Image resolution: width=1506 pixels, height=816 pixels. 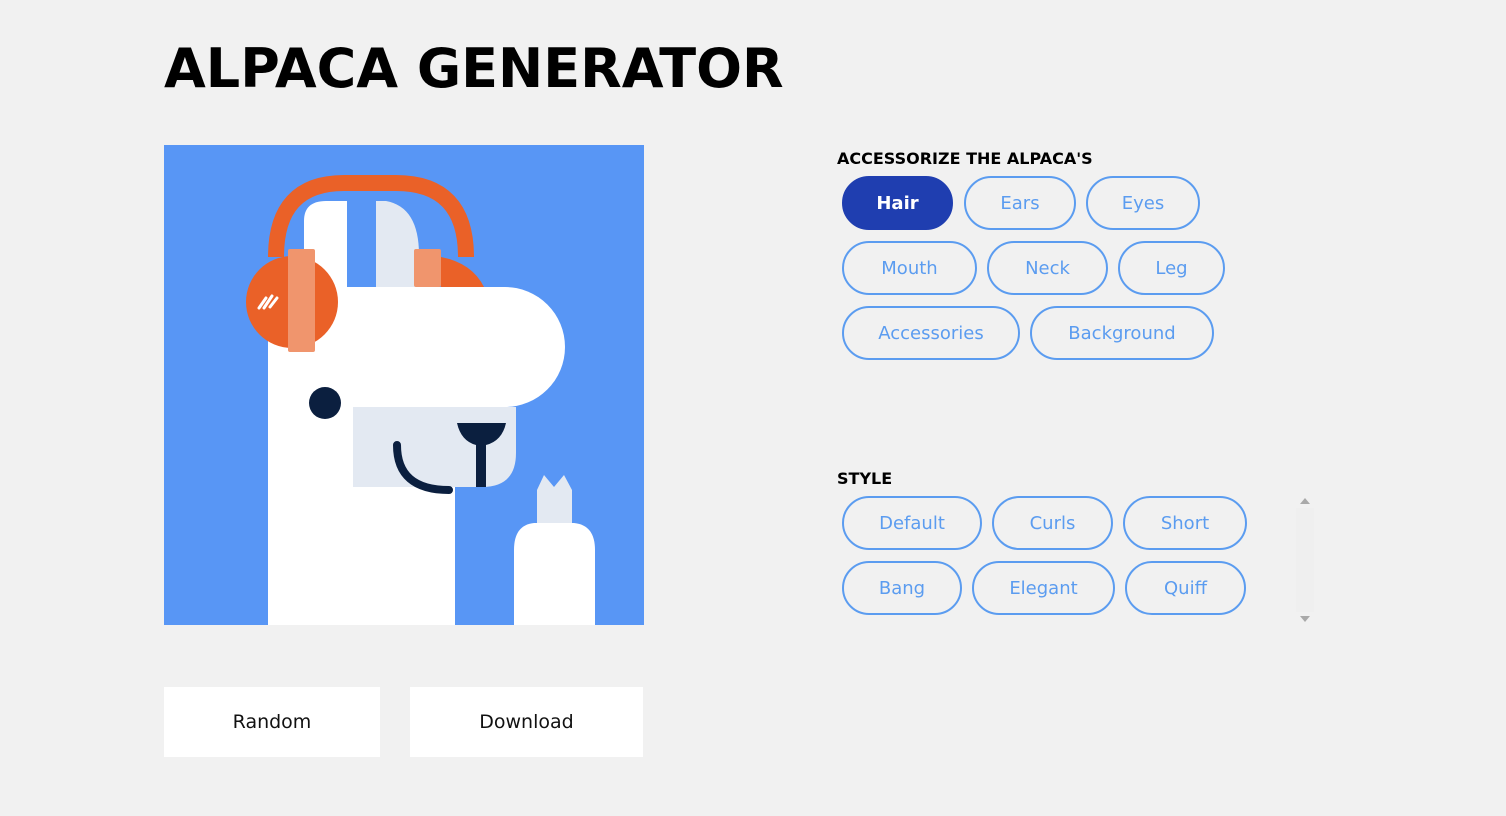 I want to click on scroll-up-arrow-icon, so click(x=1305, y=501).